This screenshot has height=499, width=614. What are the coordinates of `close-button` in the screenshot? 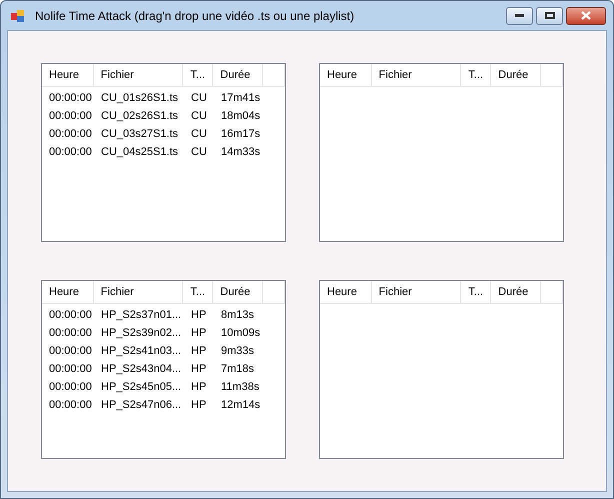 It's located at (586, 15).